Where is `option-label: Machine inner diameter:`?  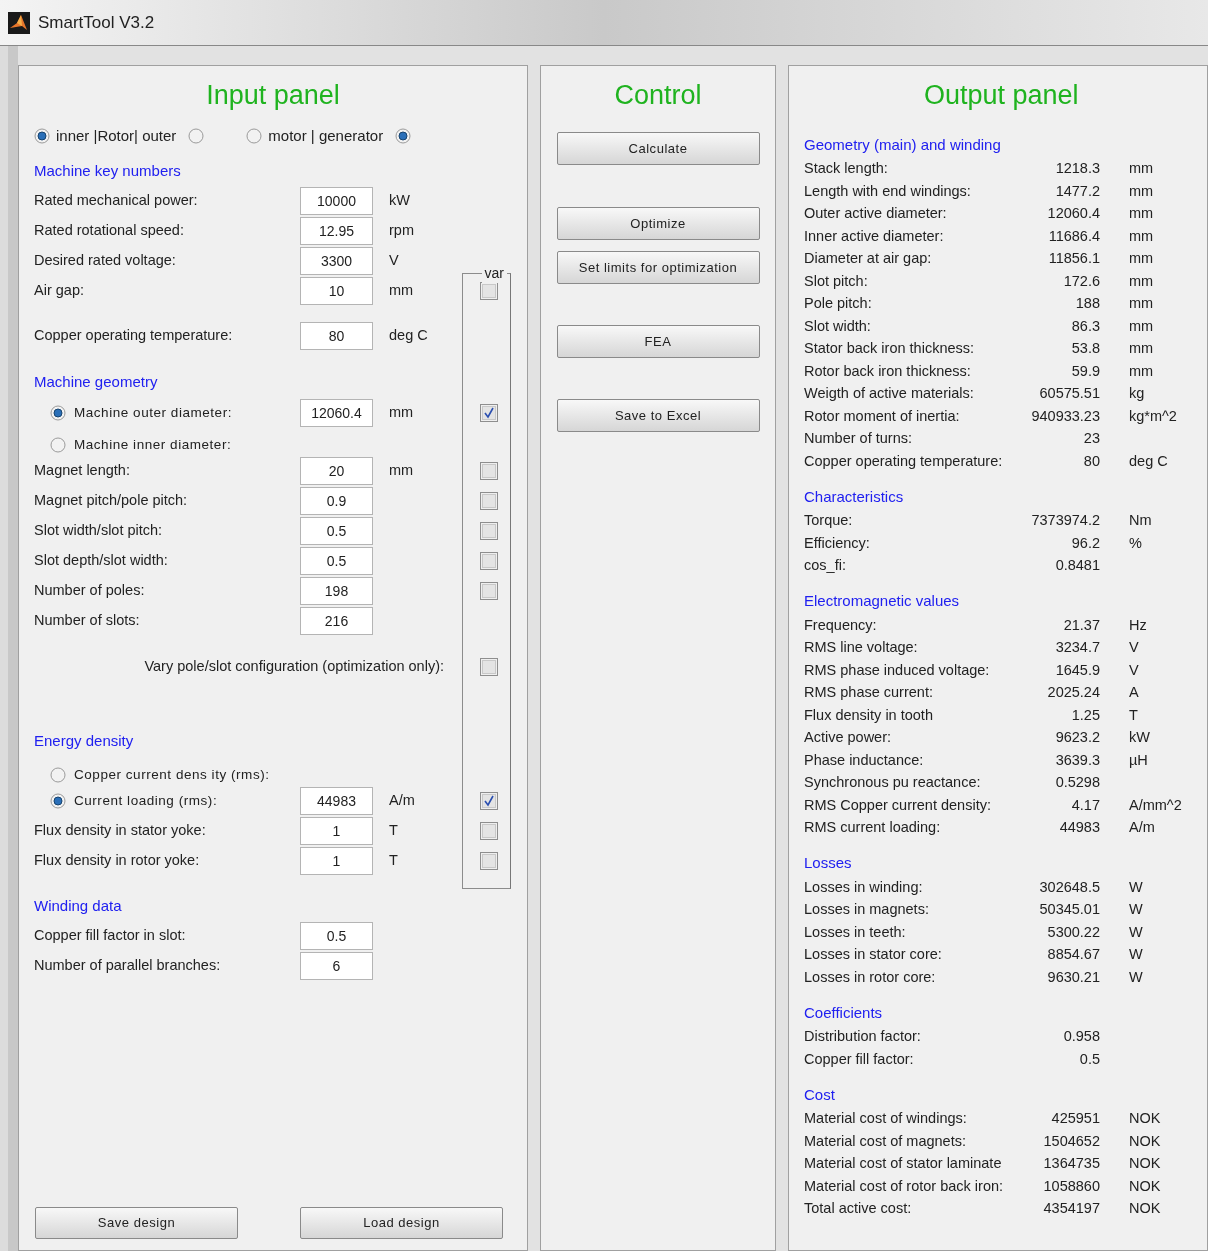 option-label: Machine inner diameter: is located at coordinates (153, 445).